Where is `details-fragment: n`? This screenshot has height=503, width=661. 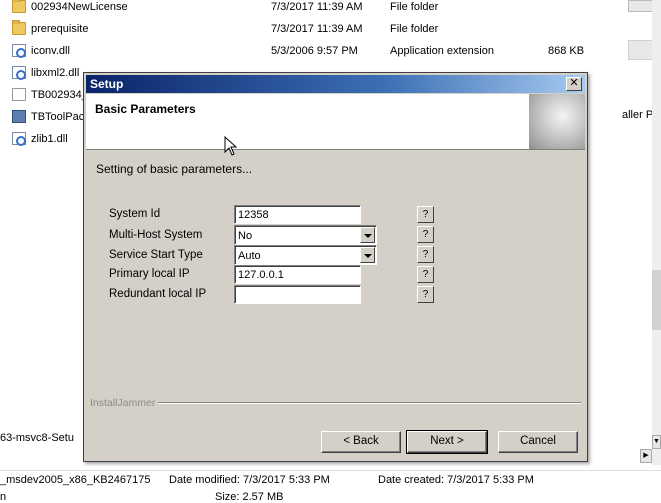
details-fragment: n is located at coordinates (3, 497).